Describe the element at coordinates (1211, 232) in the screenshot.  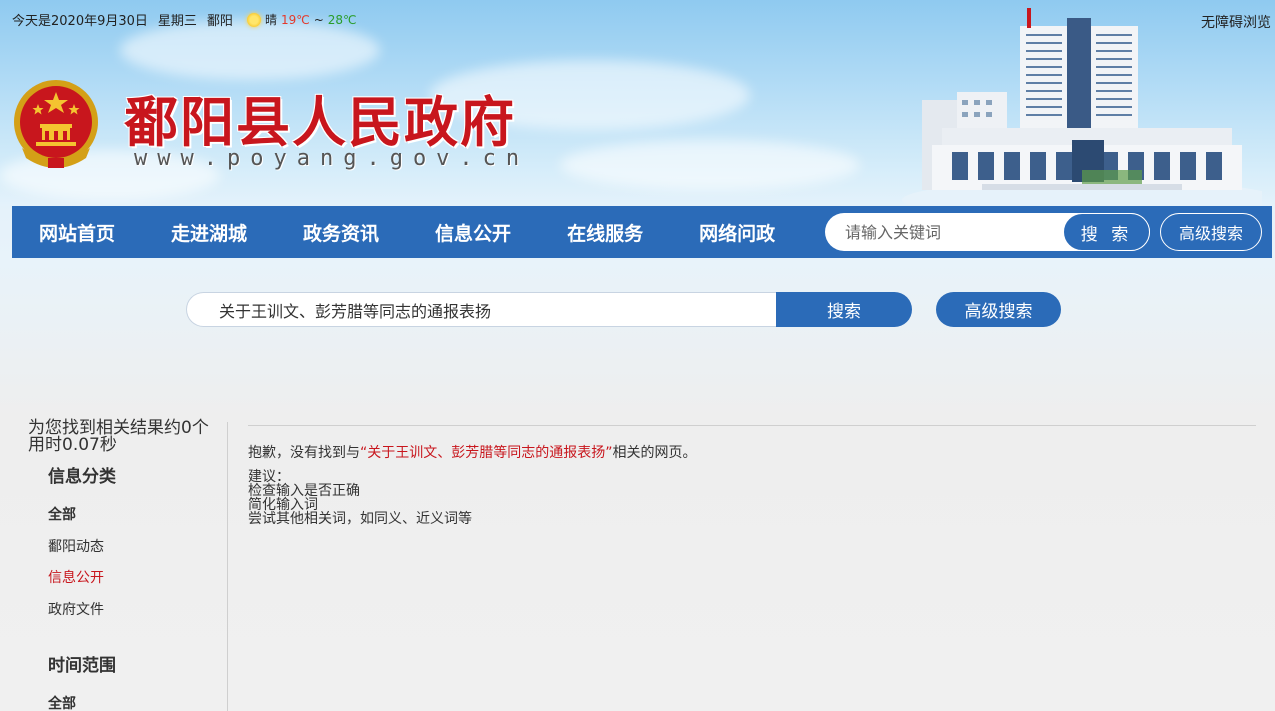
I see `nav-advanced-search-button: 高级搜索` at that location.